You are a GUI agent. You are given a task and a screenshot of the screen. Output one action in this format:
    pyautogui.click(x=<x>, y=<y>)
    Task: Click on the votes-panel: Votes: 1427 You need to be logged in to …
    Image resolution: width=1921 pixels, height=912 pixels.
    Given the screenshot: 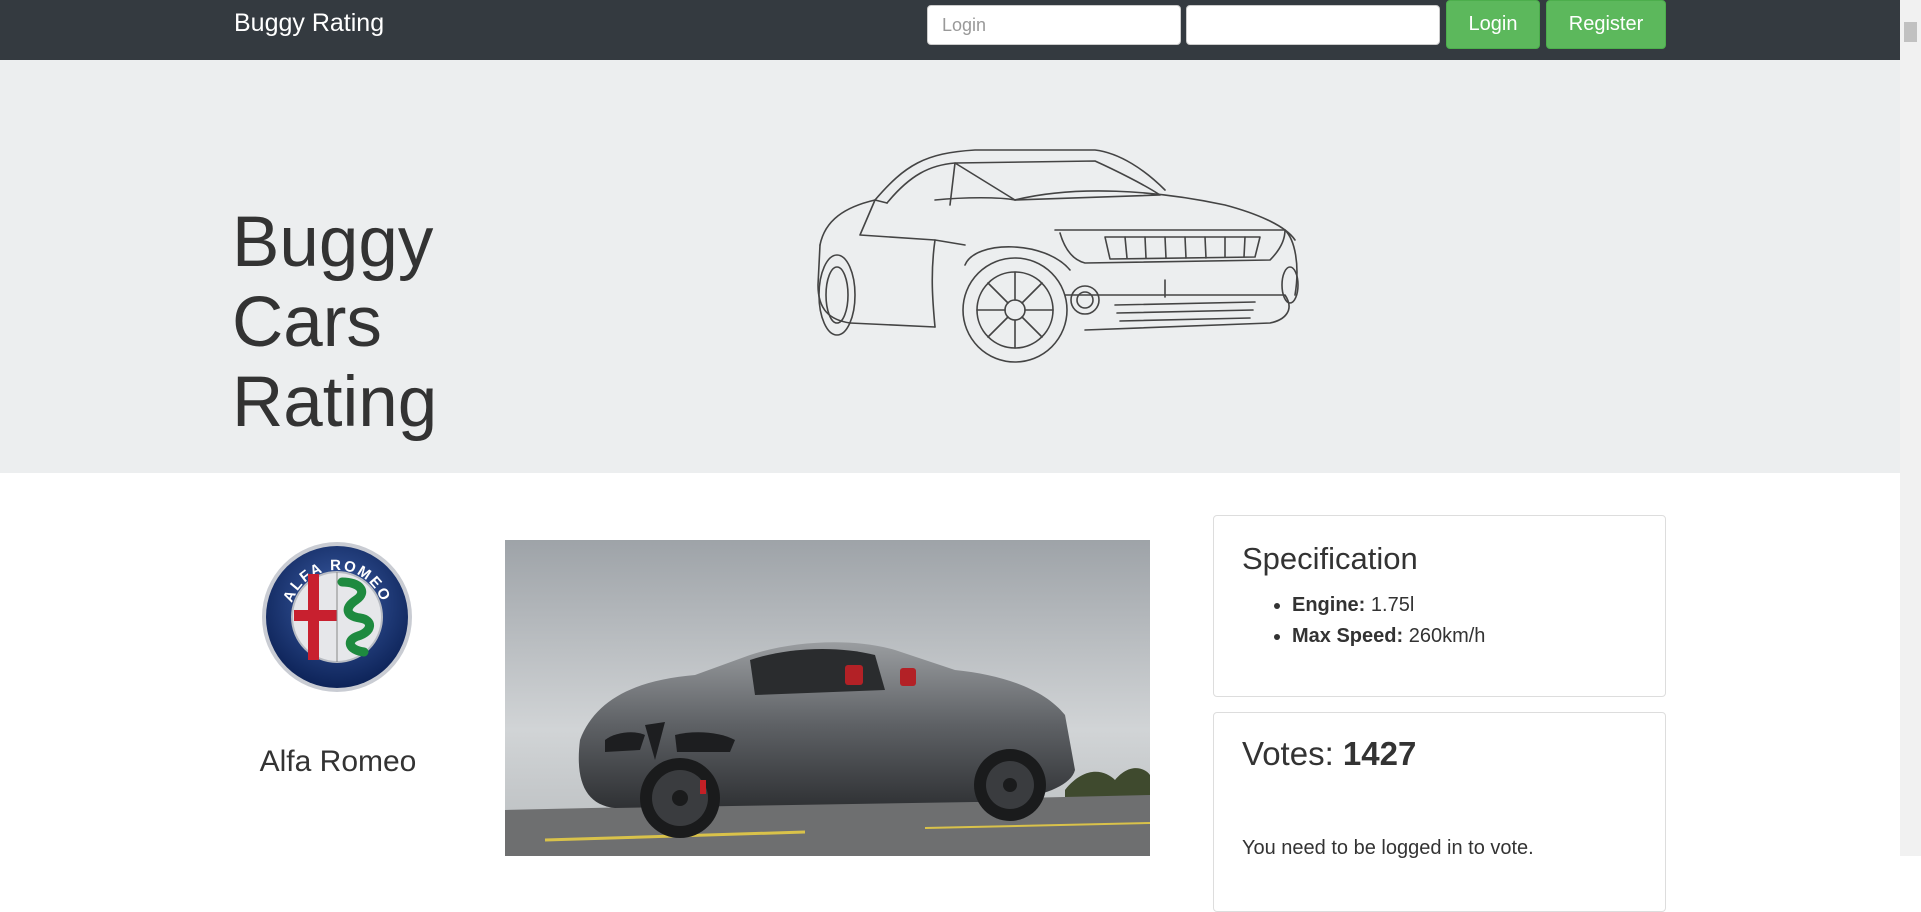 What is the action you would take?
    pyautogui.click(x=1439, y=812)
    